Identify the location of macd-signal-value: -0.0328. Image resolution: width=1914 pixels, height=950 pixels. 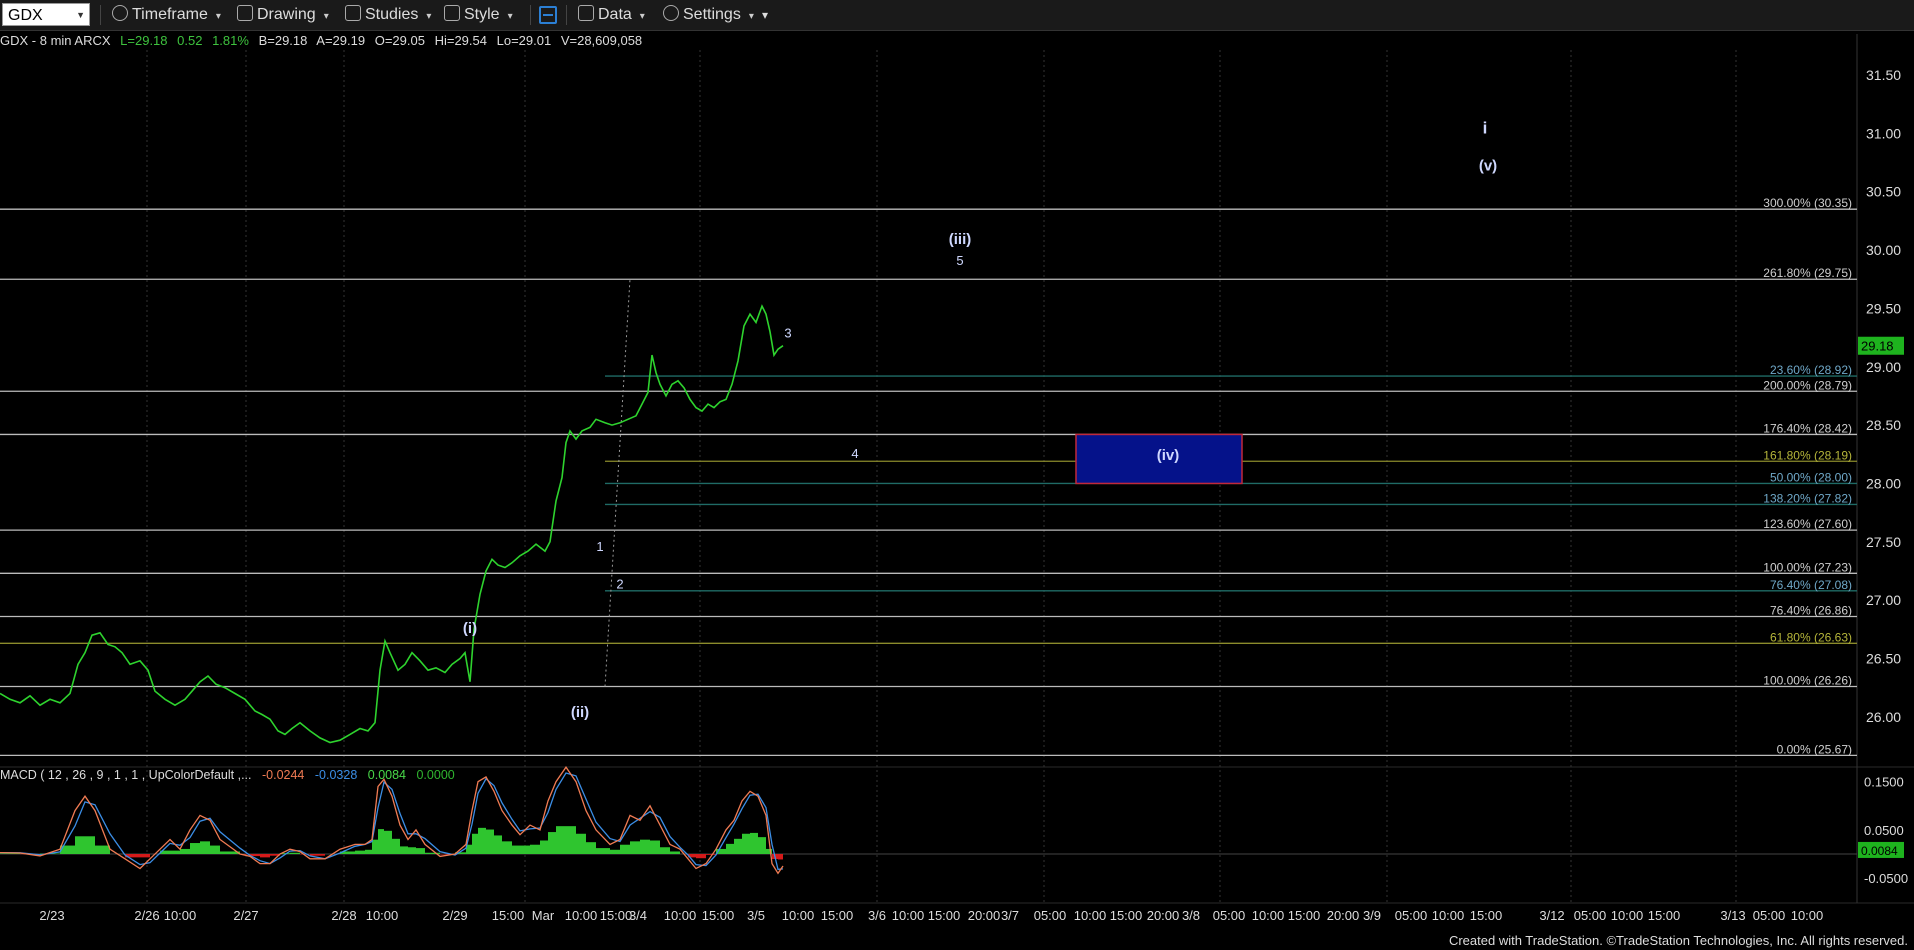
(336, 775).